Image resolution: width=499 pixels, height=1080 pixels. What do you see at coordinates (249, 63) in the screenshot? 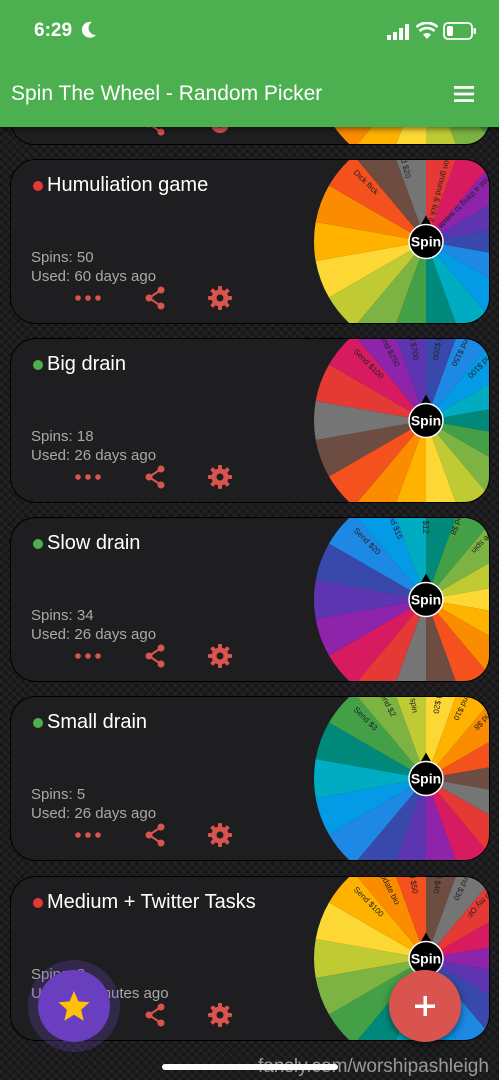
I see `app-bar: 6:29 Spin The Wheel - Random Picker` at bounding box center [249, 63].